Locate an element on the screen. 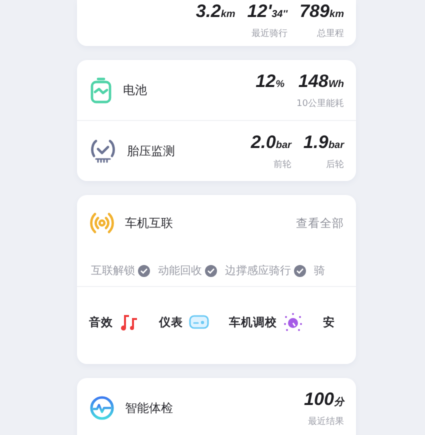 This screenshot has width=425, height=435. stat-value: 12'34'' is located at coordinates (267, 11).